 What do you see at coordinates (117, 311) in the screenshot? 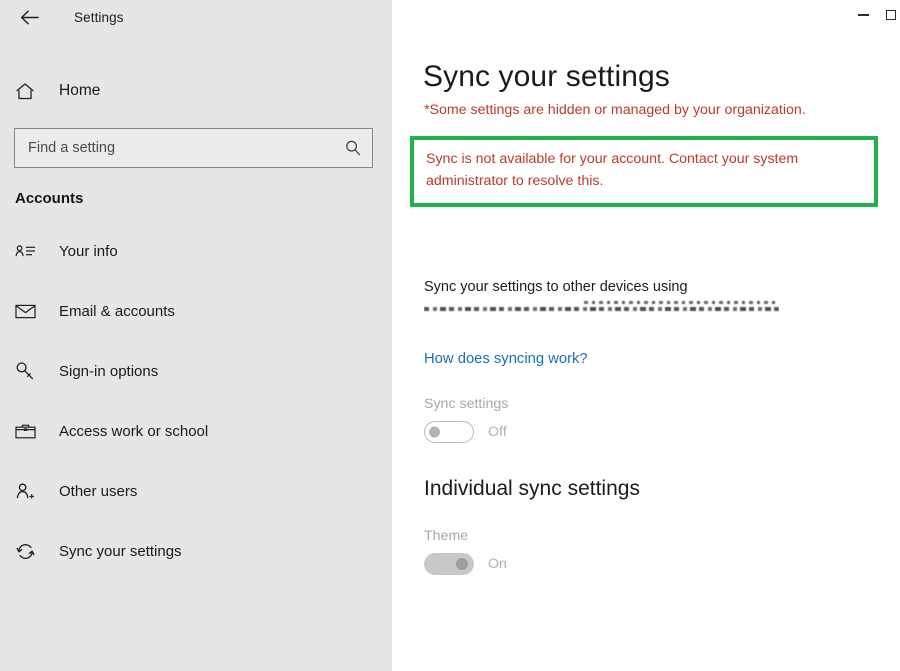
I see `sidebar-item-email-accounts-label: Email & accounts` at bounding box center [117, 311].